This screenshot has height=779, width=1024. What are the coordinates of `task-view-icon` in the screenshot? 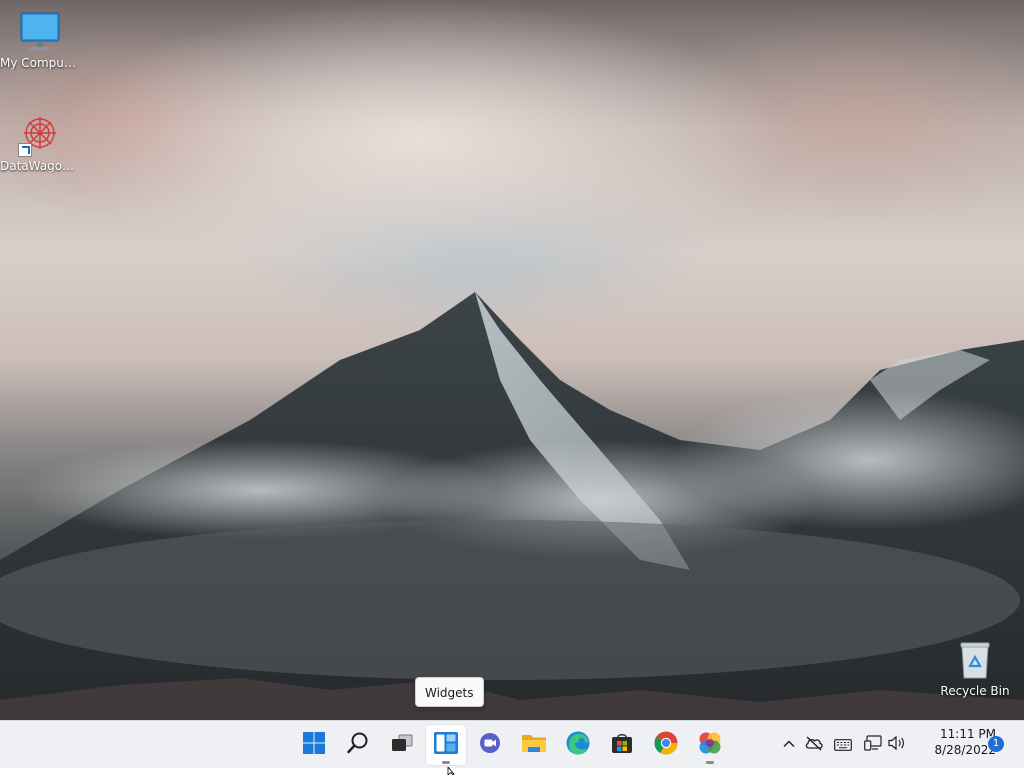 It's located at (402, 745).